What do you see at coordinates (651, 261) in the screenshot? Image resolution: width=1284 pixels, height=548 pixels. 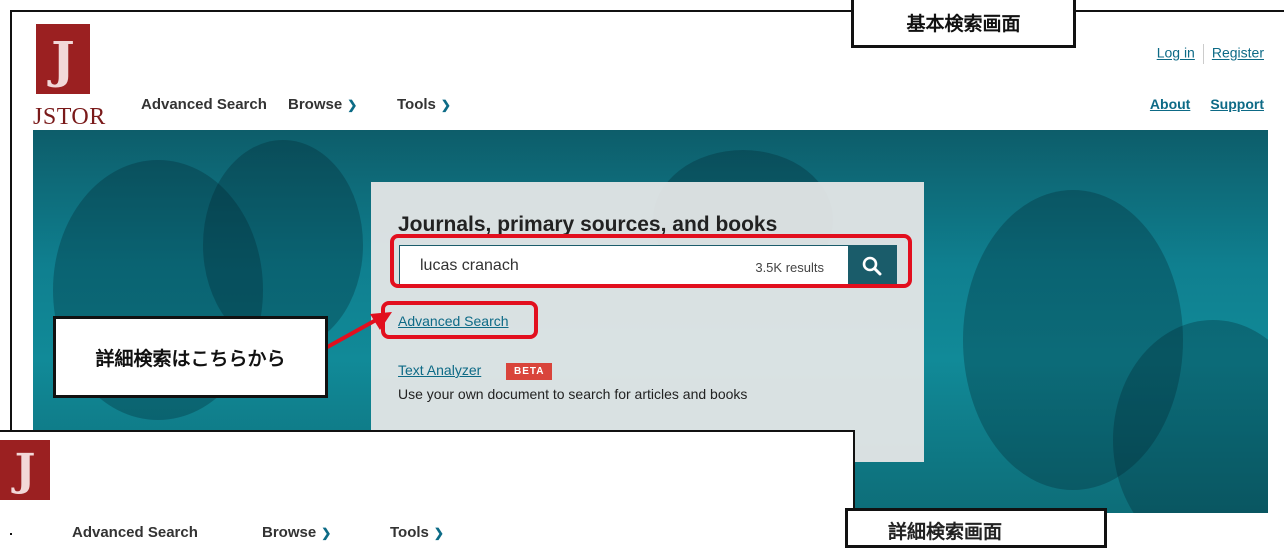 I see `search-highlight-box` at bounding box center [651, 261].